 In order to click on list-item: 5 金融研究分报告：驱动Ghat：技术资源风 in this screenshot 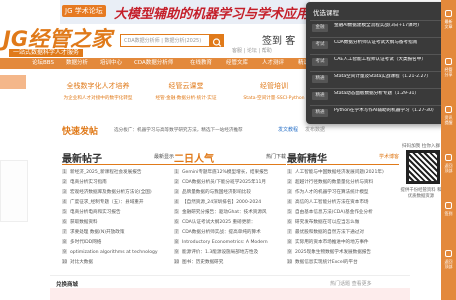, I will do `click(230, 212)`.